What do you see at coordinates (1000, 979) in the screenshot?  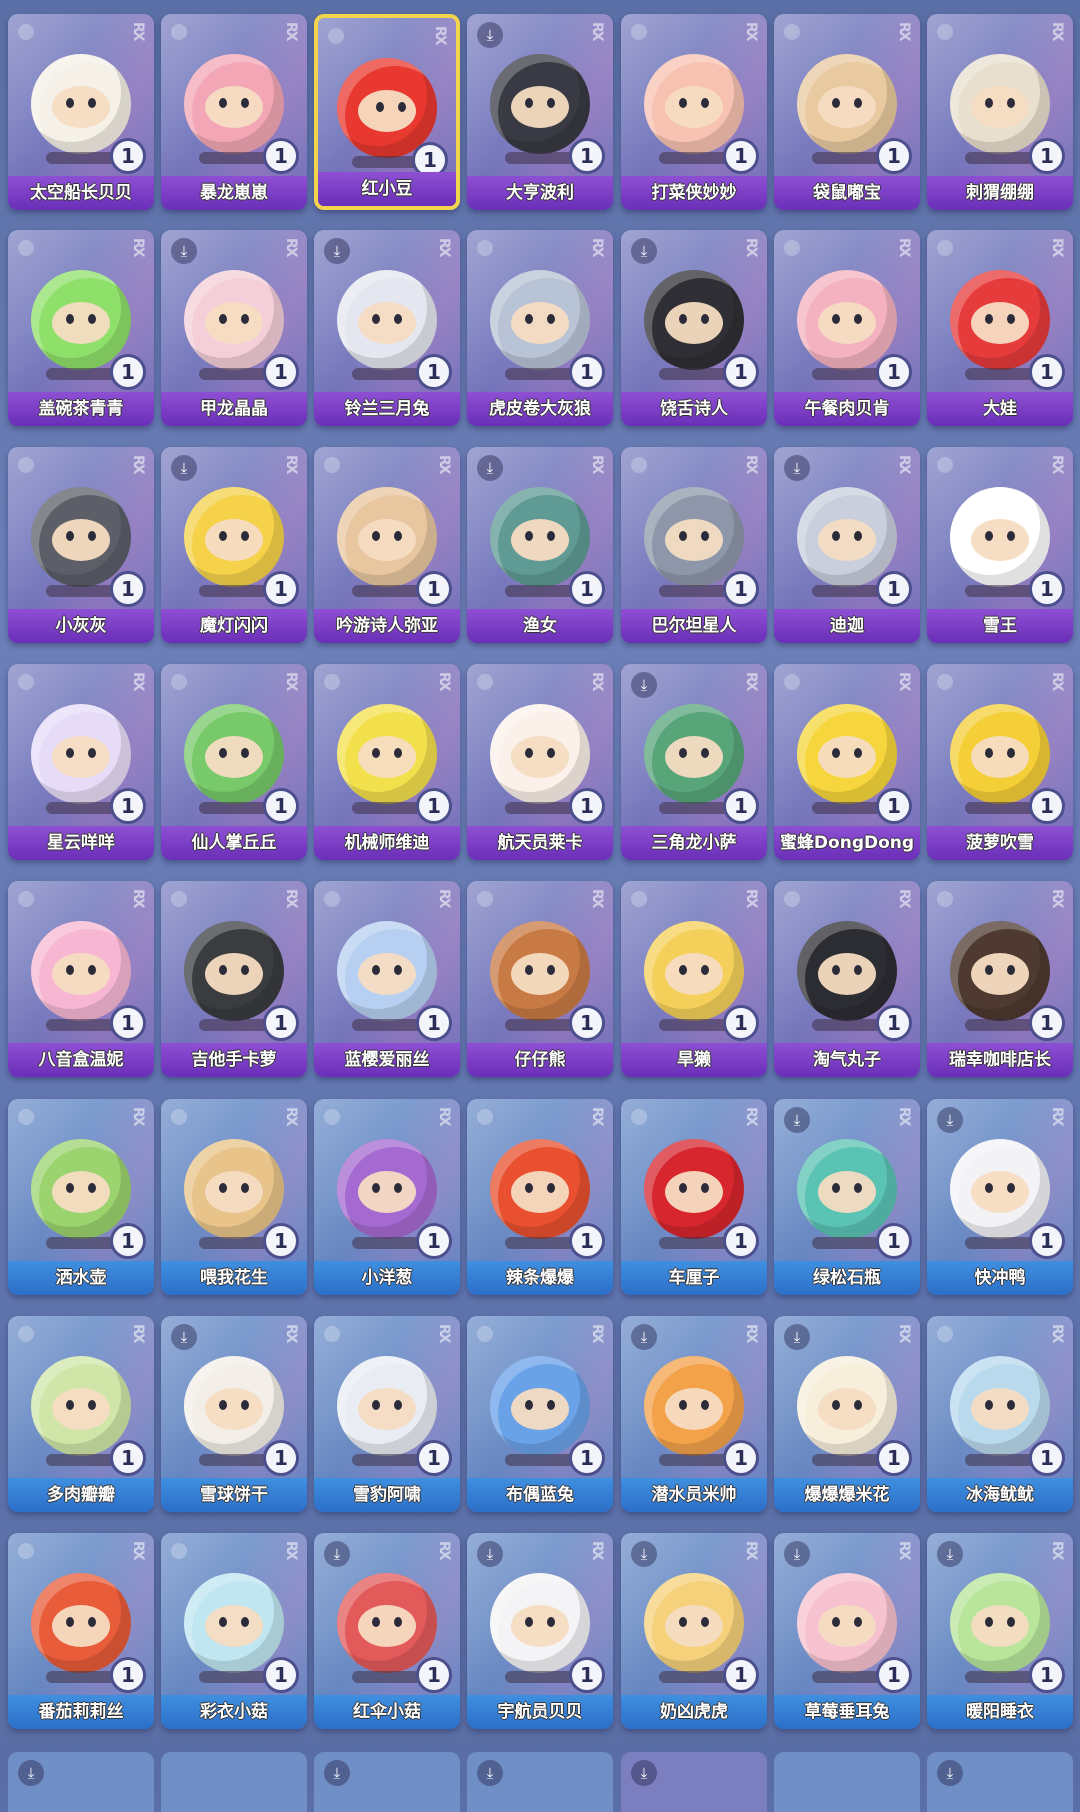 I see `character-card: RX 1 瑞幸咖啡店长` at bounding box center [1000, 979].